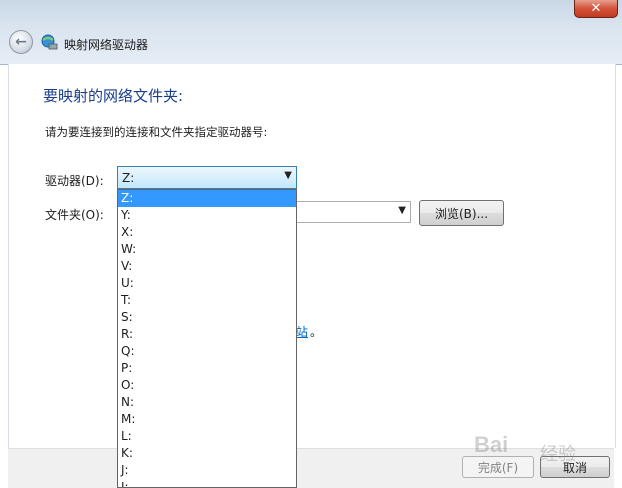 The height and width of the screenshot is (488, 622). Describe the element at coordinates (207, 402) in the screenshot. I see `drive-option: N:` at that location.